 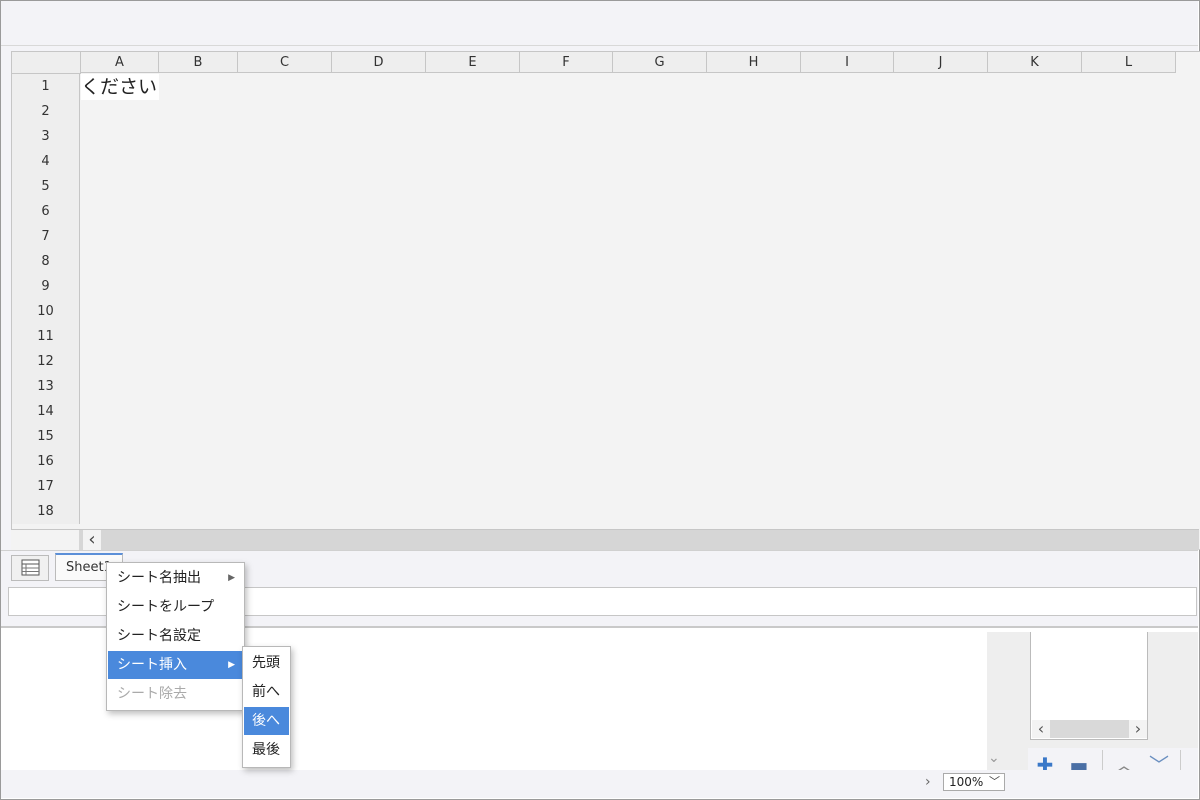 What do you see at coordinates (994, 758) in the screenshot?
I see `chevron-down-icon: ⌄` at bounding box center [994, 758].